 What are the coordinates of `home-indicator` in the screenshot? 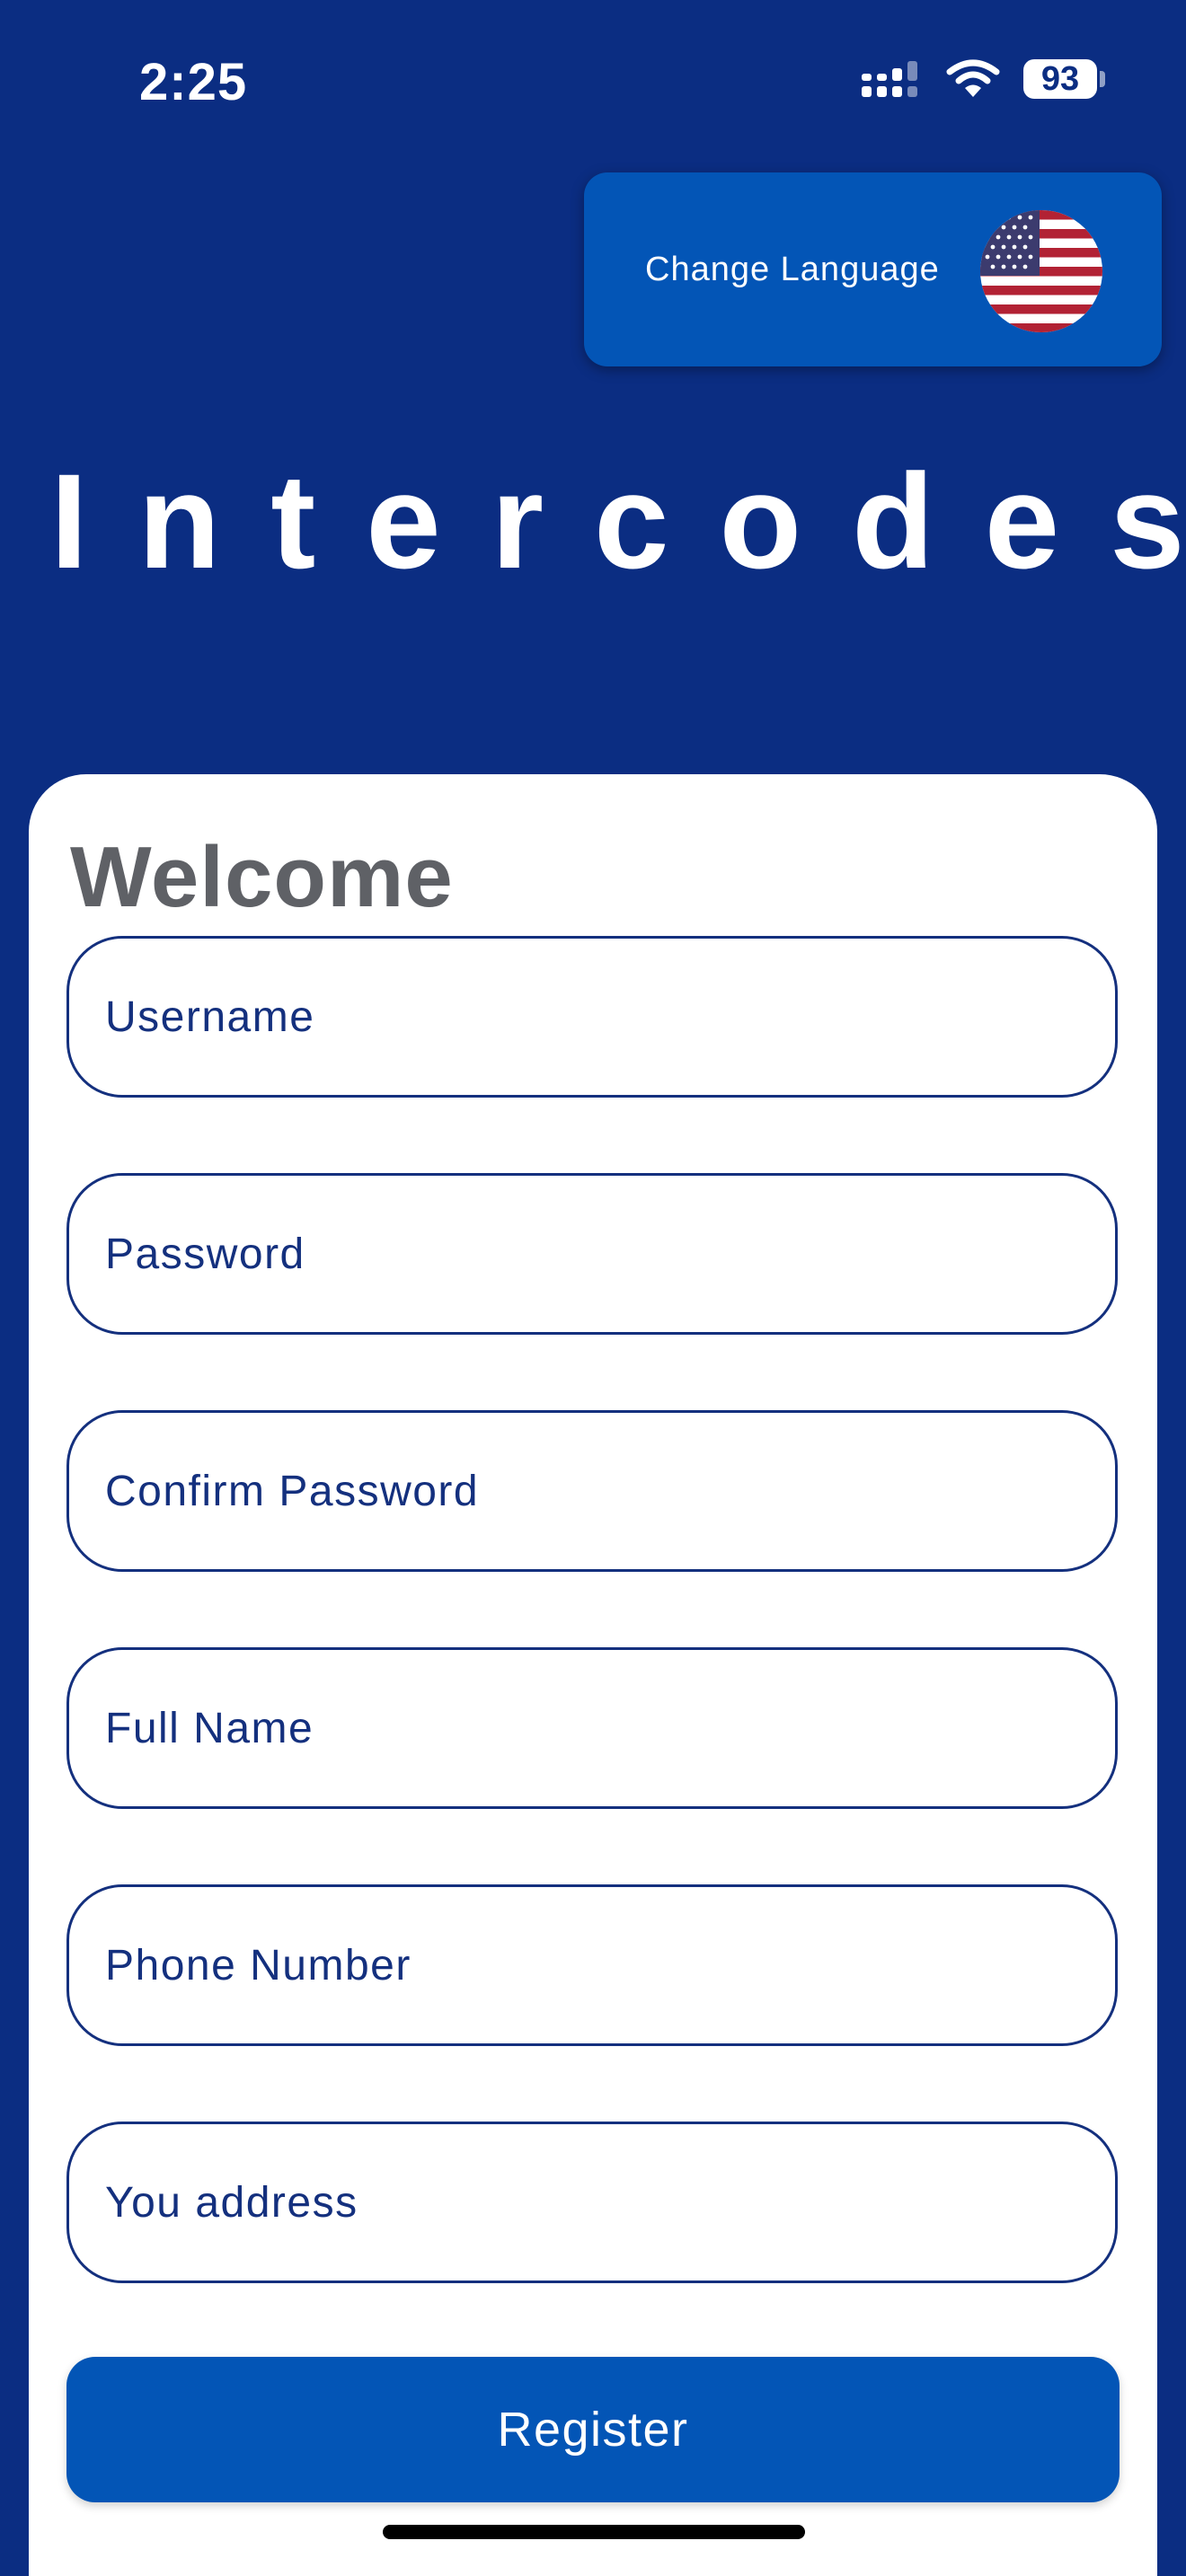 It's located at (594, 2532).